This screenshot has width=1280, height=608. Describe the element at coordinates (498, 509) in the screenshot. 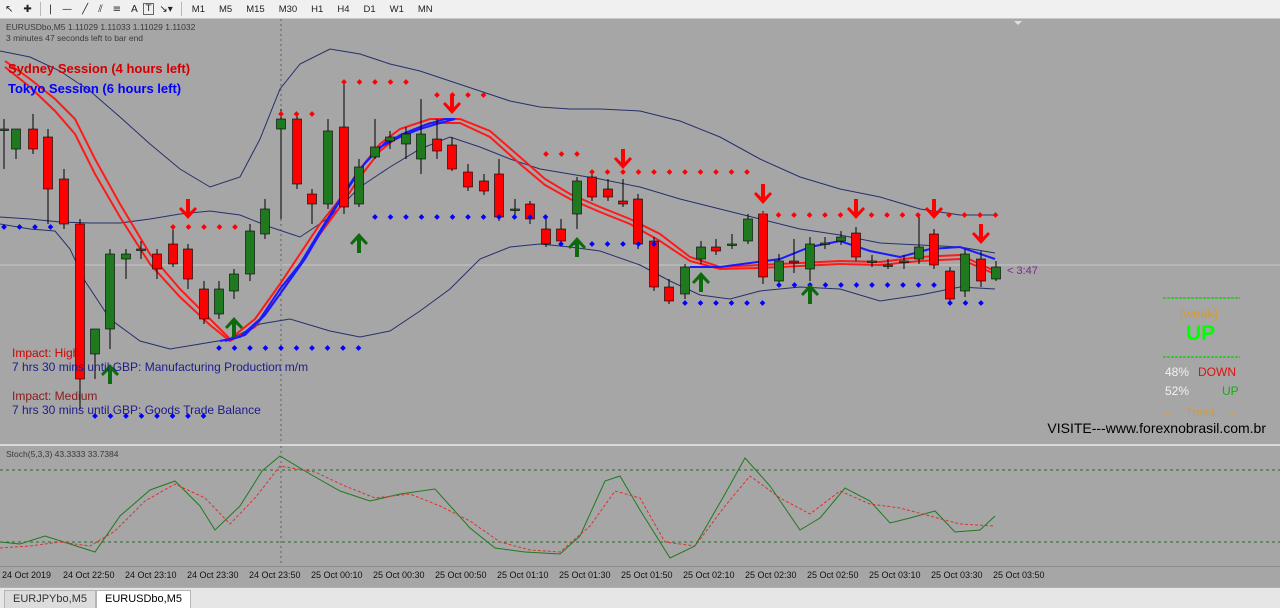

I see `stoch-signal-line` at that location.